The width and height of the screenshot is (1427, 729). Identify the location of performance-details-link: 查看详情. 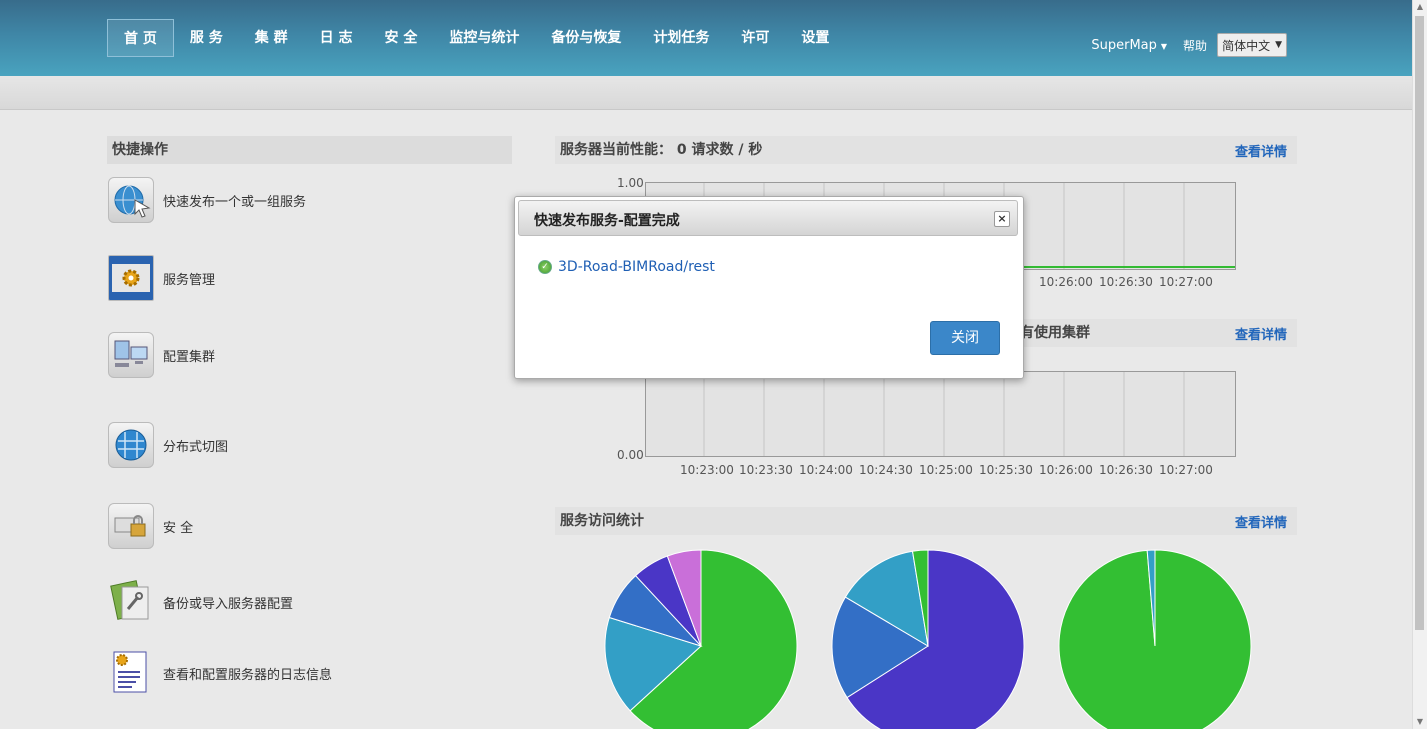
(1261, 150).